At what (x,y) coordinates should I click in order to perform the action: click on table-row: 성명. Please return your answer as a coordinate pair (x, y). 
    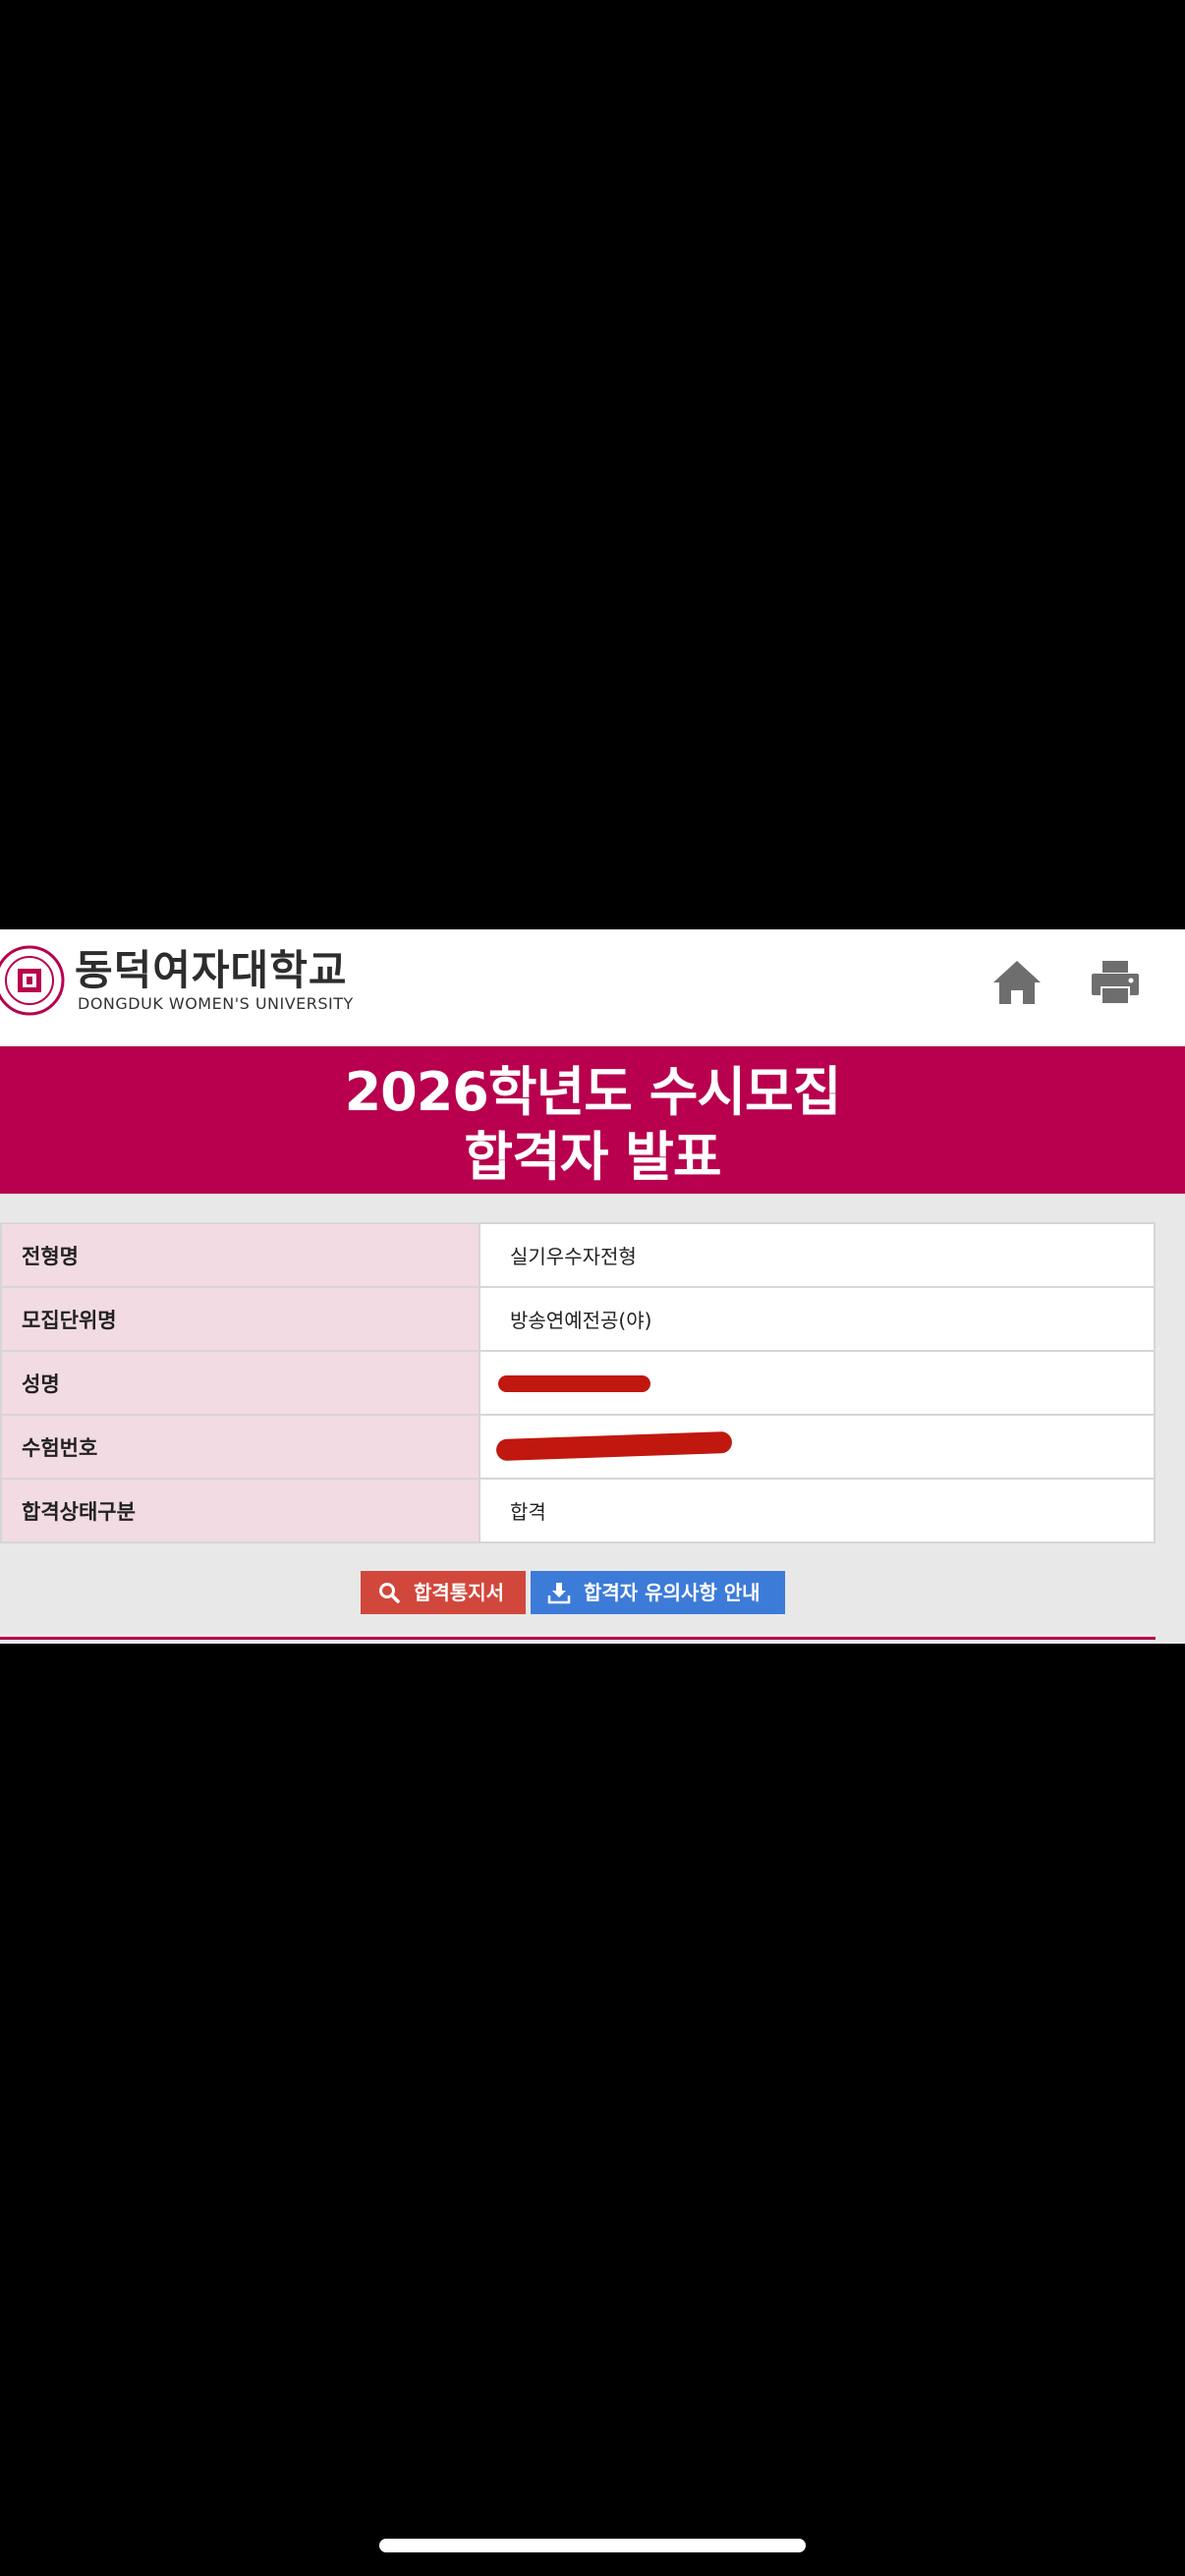
    Looking at the image, I should click on (578, 1383).